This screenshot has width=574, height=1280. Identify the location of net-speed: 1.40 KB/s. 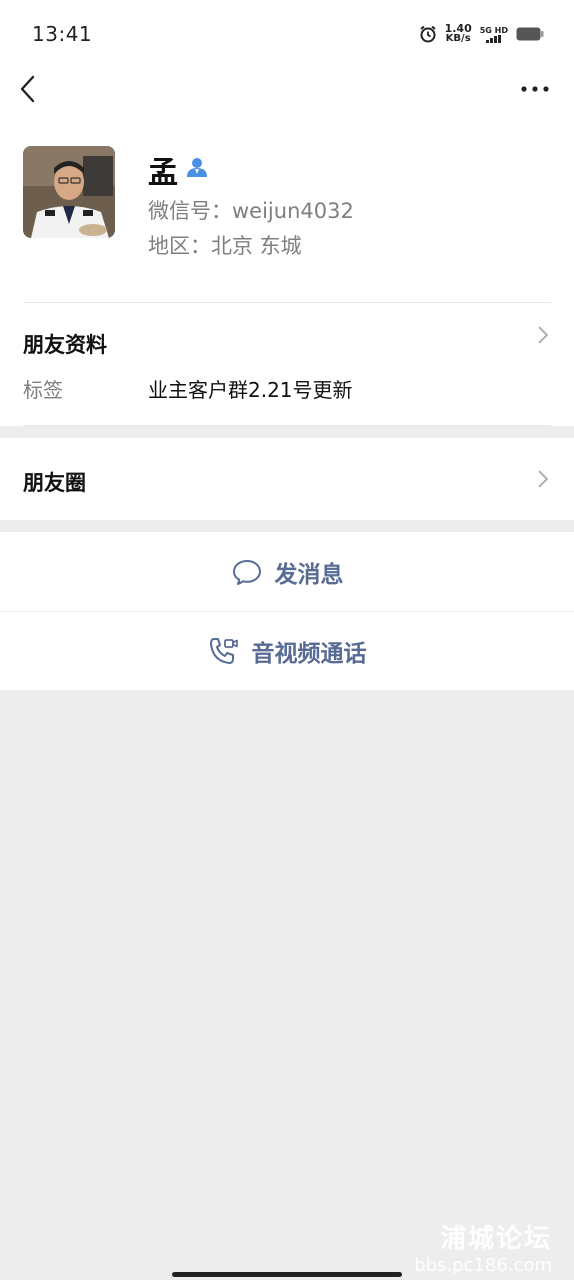
(458, 33).